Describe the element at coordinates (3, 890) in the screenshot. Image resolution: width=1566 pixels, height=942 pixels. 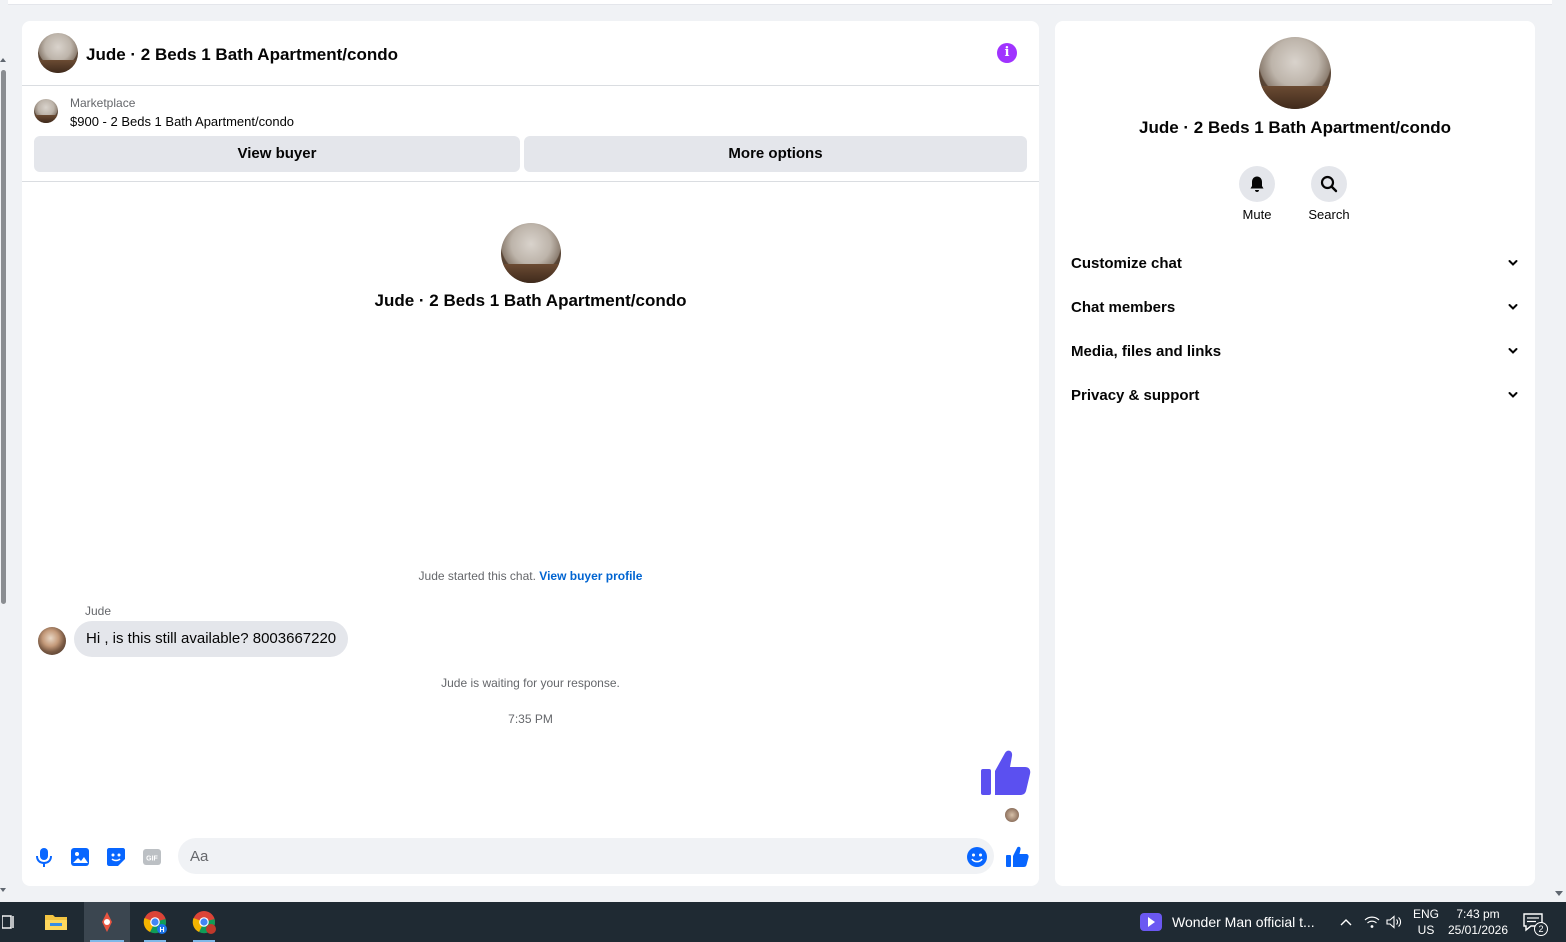
I see `scroll-down-arrow-left` at that location.